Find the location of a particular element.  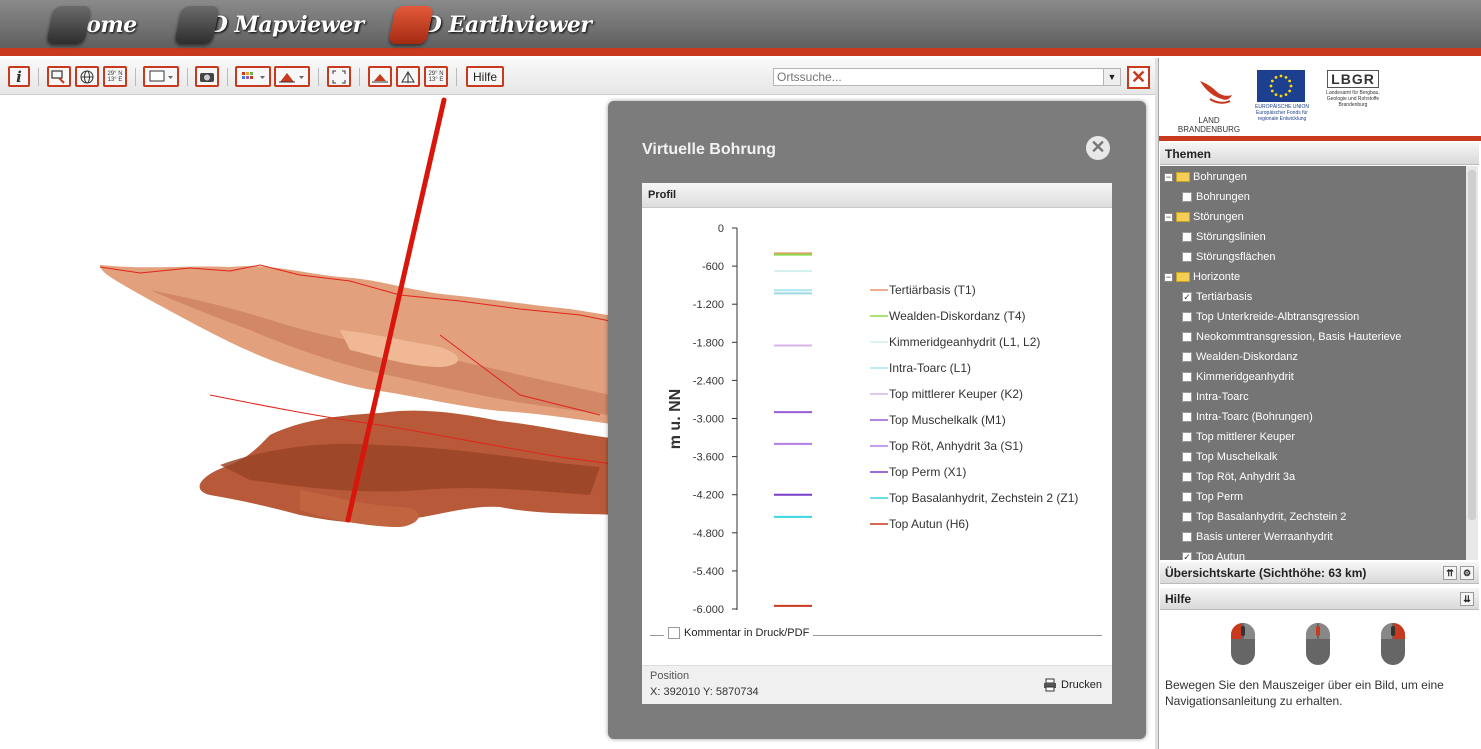

tree-layer: Top Röt, Anhydrit 3a is located at coordinates (1238, 477).